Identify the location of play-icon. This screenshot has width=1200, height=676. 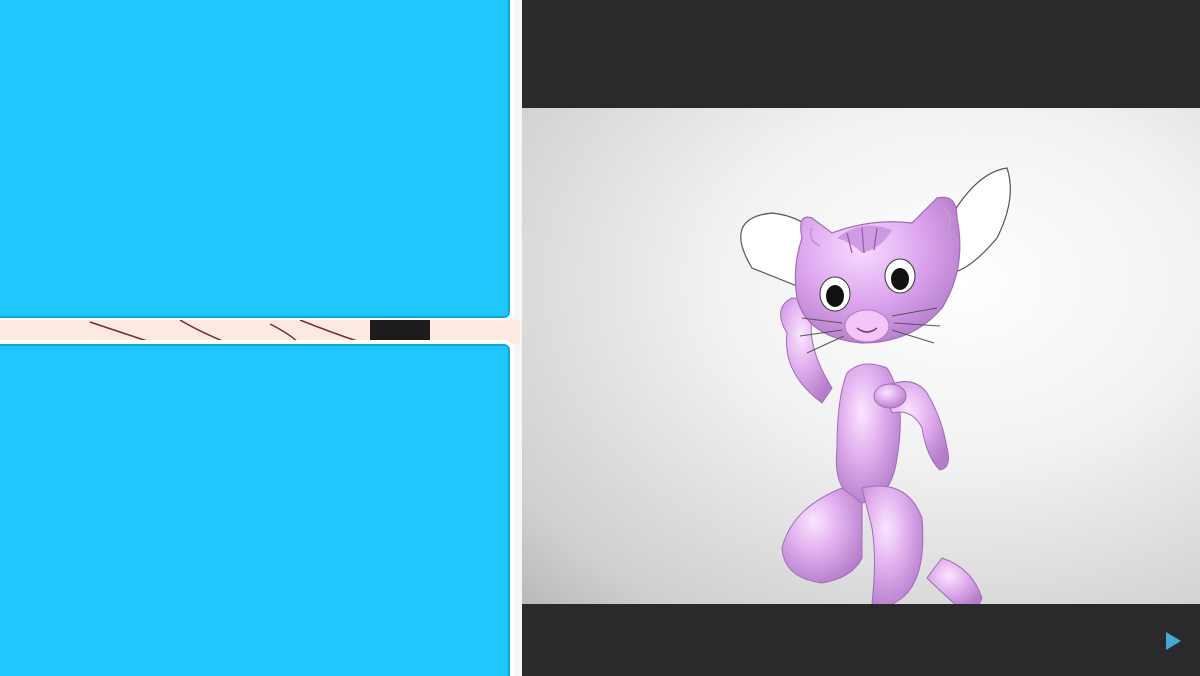
(1173, 641).